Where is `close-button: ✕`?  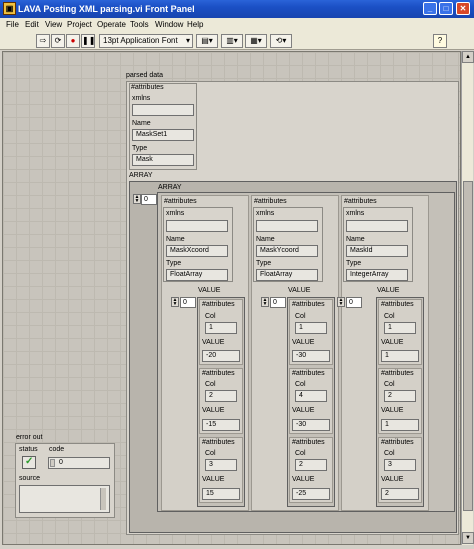
close-button: ✕ is located at coordinates (463, 8).